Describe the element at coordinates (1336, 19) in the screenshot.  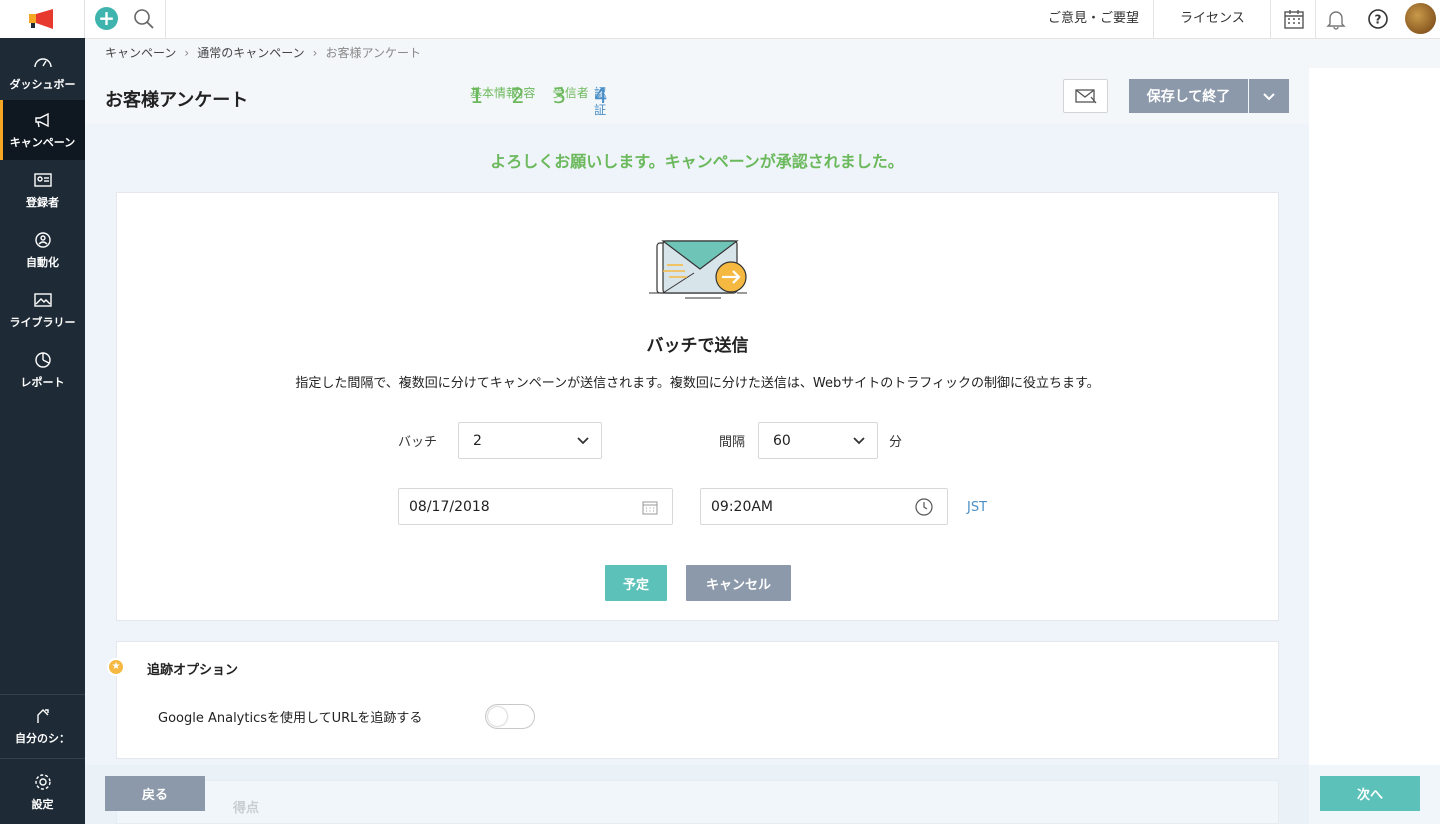
I see `bell-icon` at that location.